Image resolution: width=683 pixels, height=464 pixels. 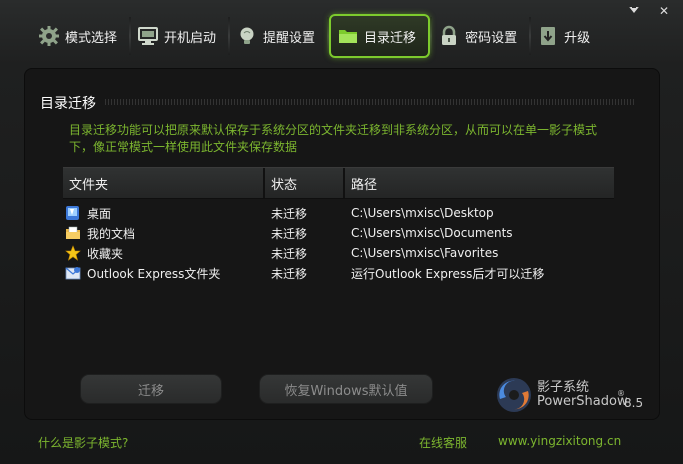 What do you see at coordinates (338, 213) in the screenshot?
I see `table-row: 桌面 未迁移 C:\Users\mxisc\Desktop` at bounding box center [338, 213].